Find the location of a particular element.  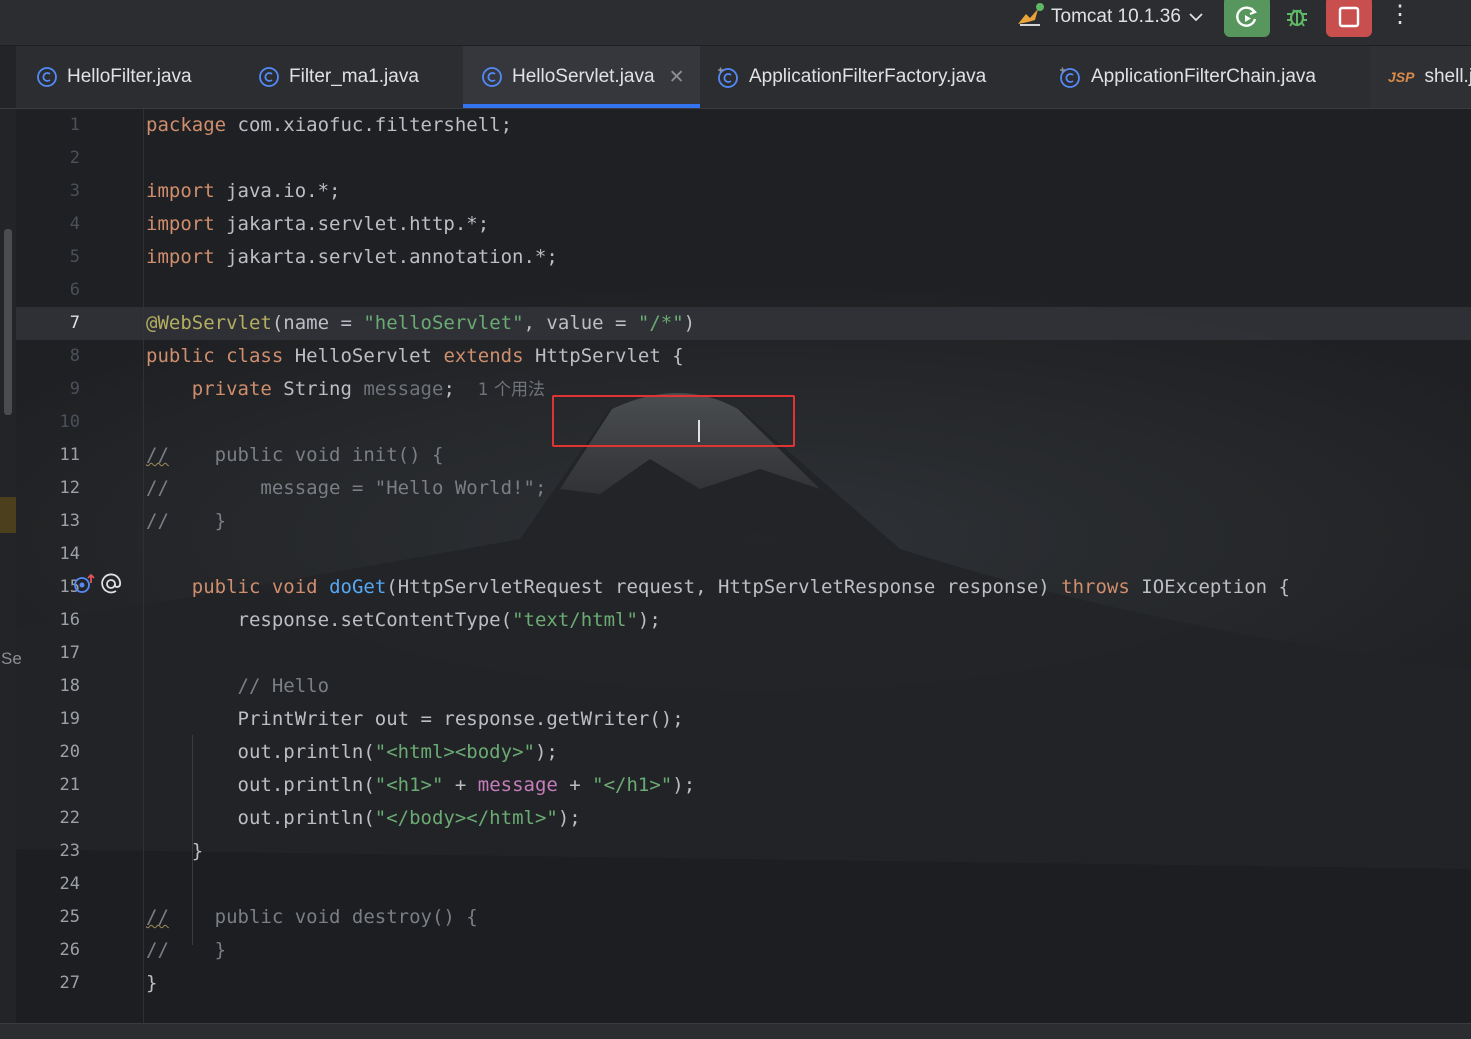

stop-icon is located at coordinates (1349, 16).